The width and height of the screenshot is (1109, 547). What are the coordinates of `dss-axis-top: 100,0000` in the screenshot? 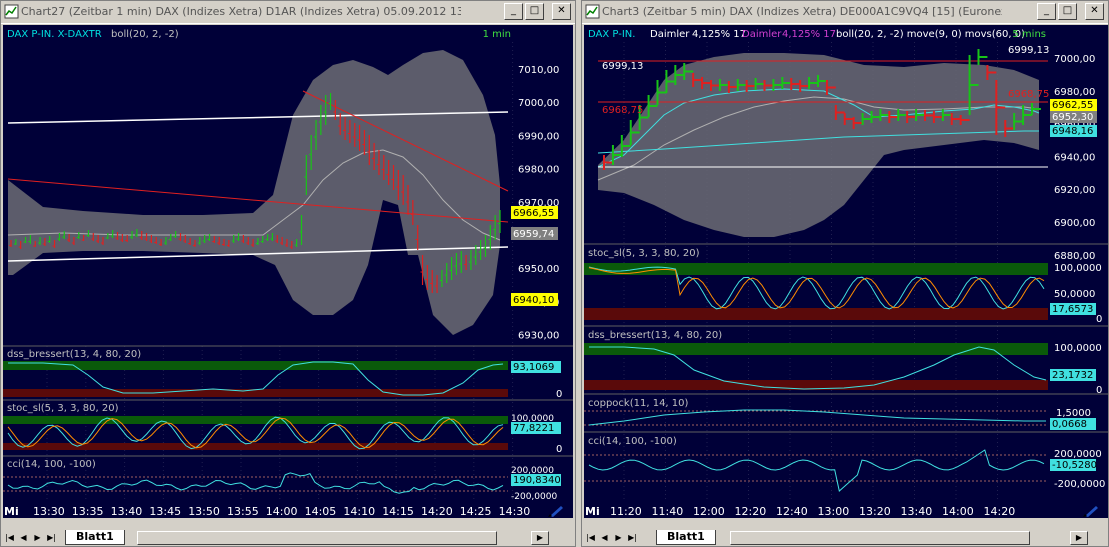 It's located at (1078, 348).